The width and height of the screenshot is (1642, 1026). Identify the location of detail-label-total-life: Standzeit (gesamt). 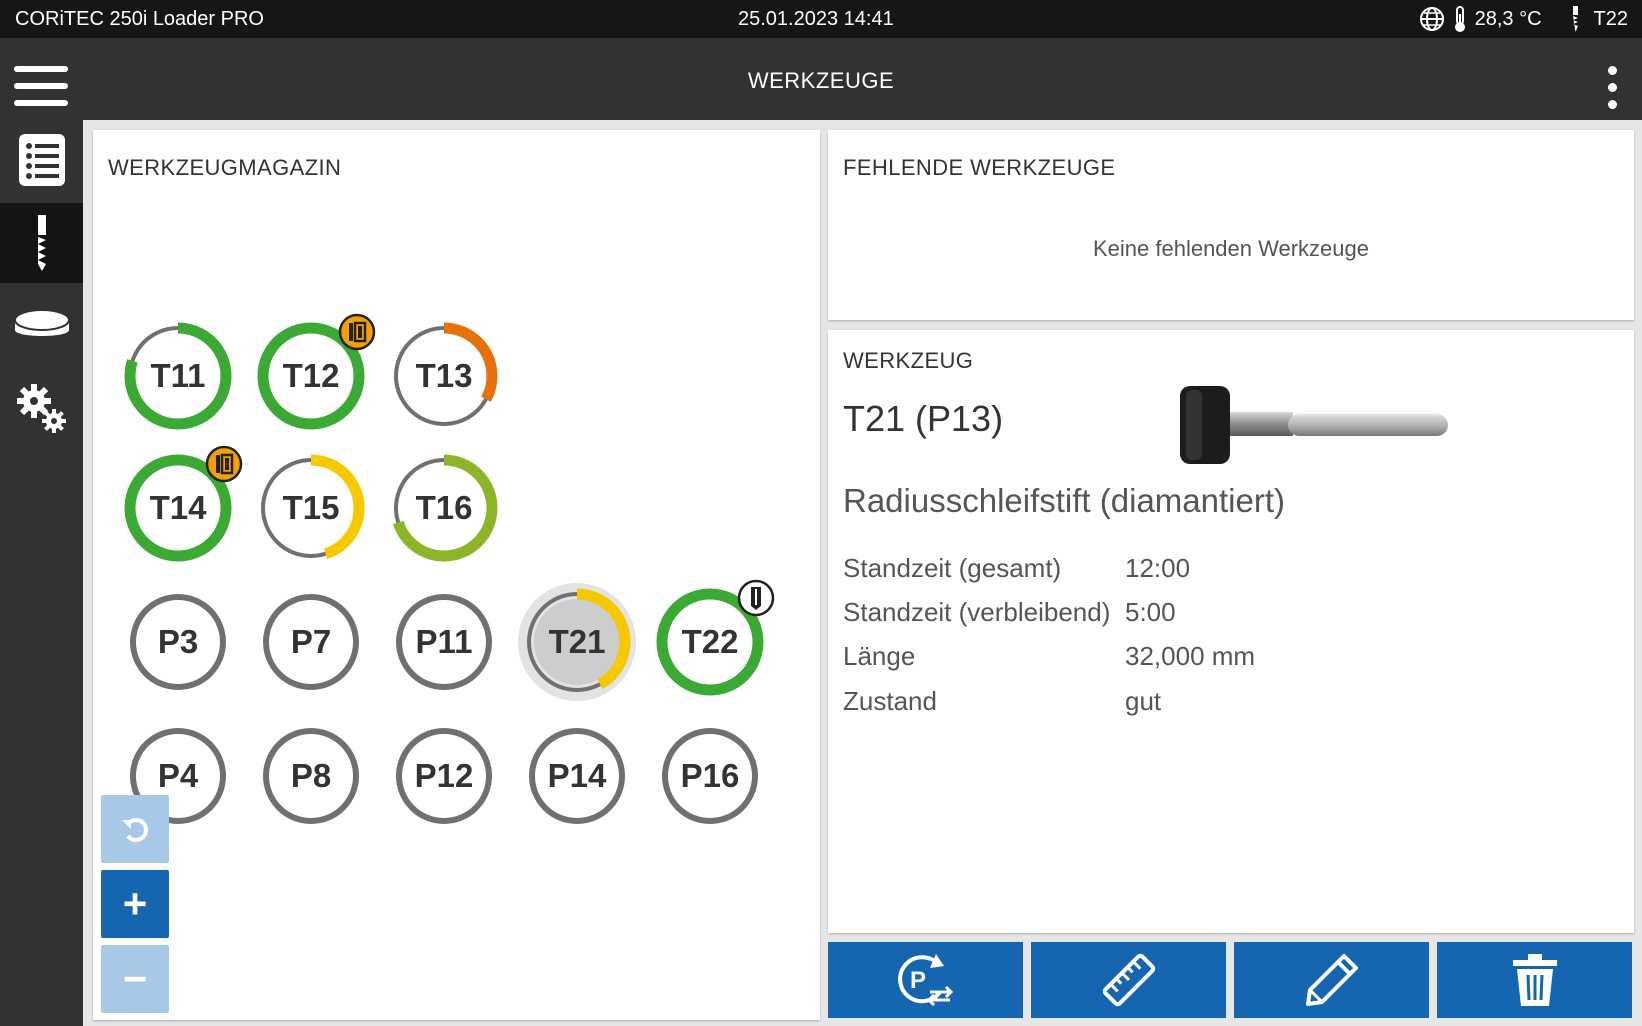
(952, 568).